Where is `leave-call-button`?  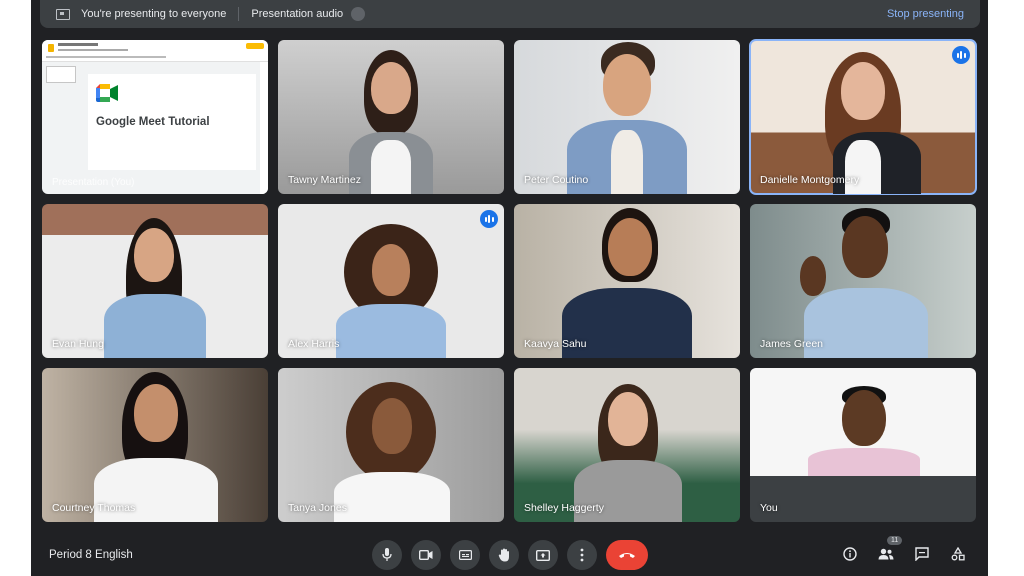 leave-call-button is located at coordinates (627, 555).